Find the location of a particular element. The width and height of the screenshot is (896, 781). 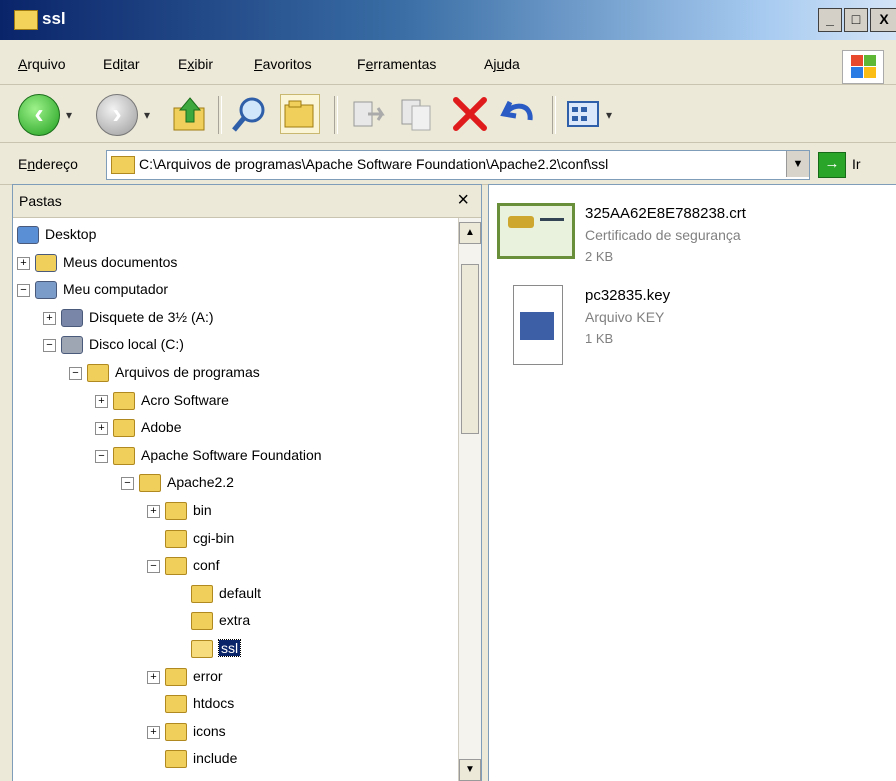

views-icon is located at coordinates (584, 114).